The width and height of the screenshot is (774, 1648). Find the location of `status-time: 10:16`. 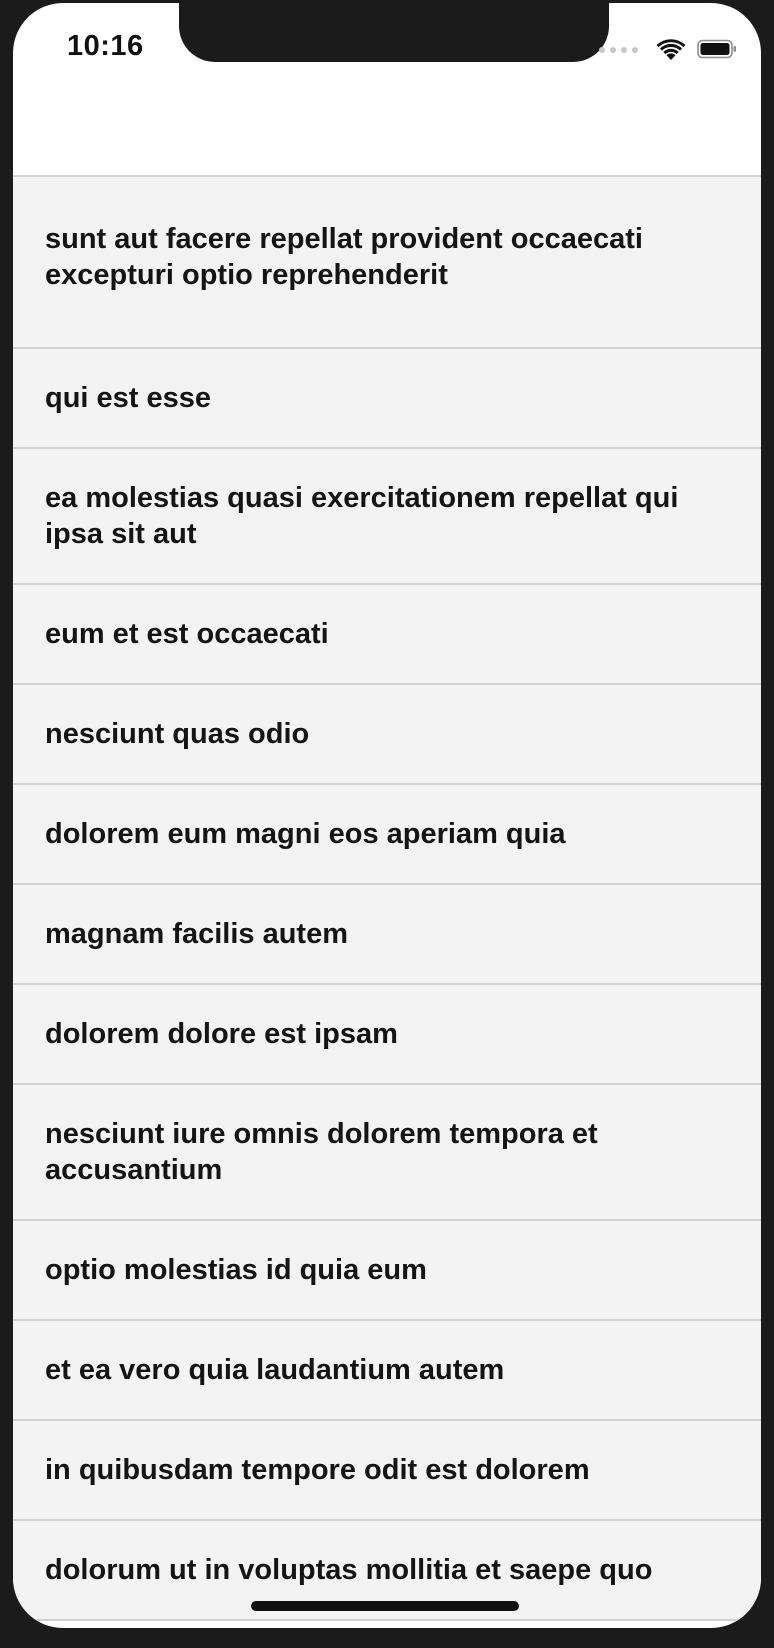

status-time: 10:16 is located at coordinates (105, 46).